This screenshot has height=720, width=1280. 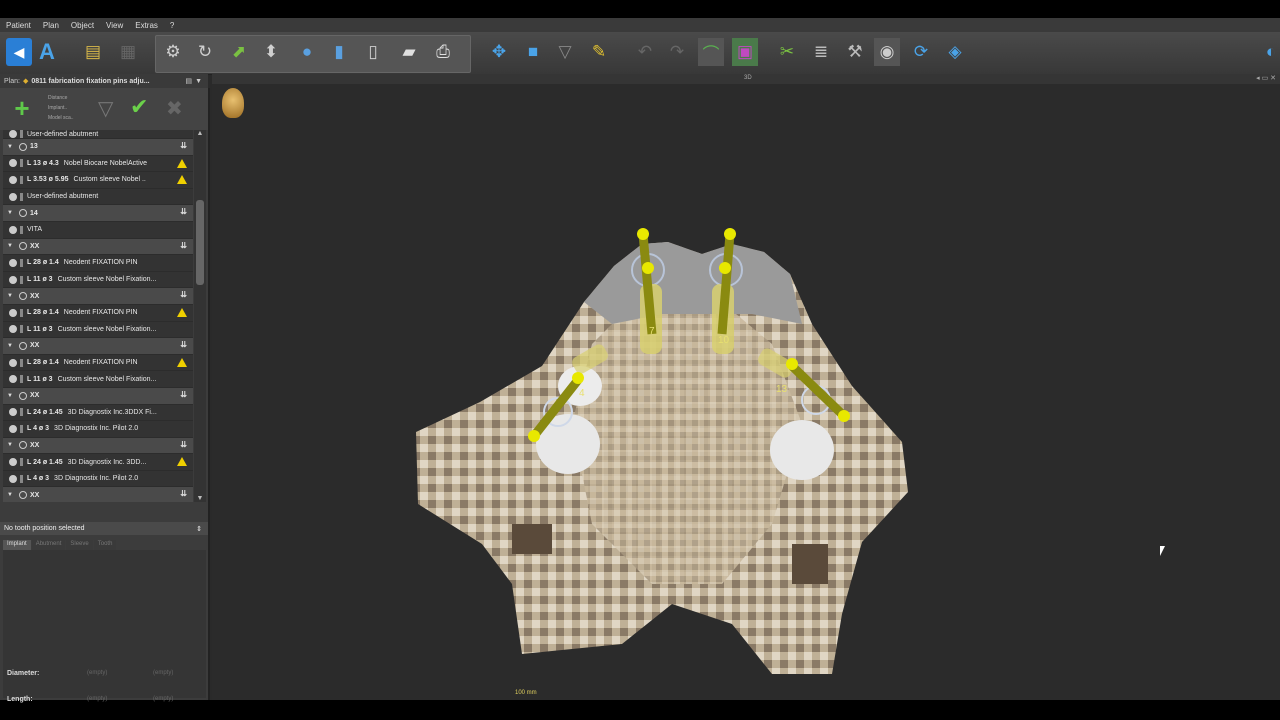 What do you see at coordinates (198, 81) in the screenshot?
I see `chevron-down-icon: ▼` at bounding box center [198, 81].